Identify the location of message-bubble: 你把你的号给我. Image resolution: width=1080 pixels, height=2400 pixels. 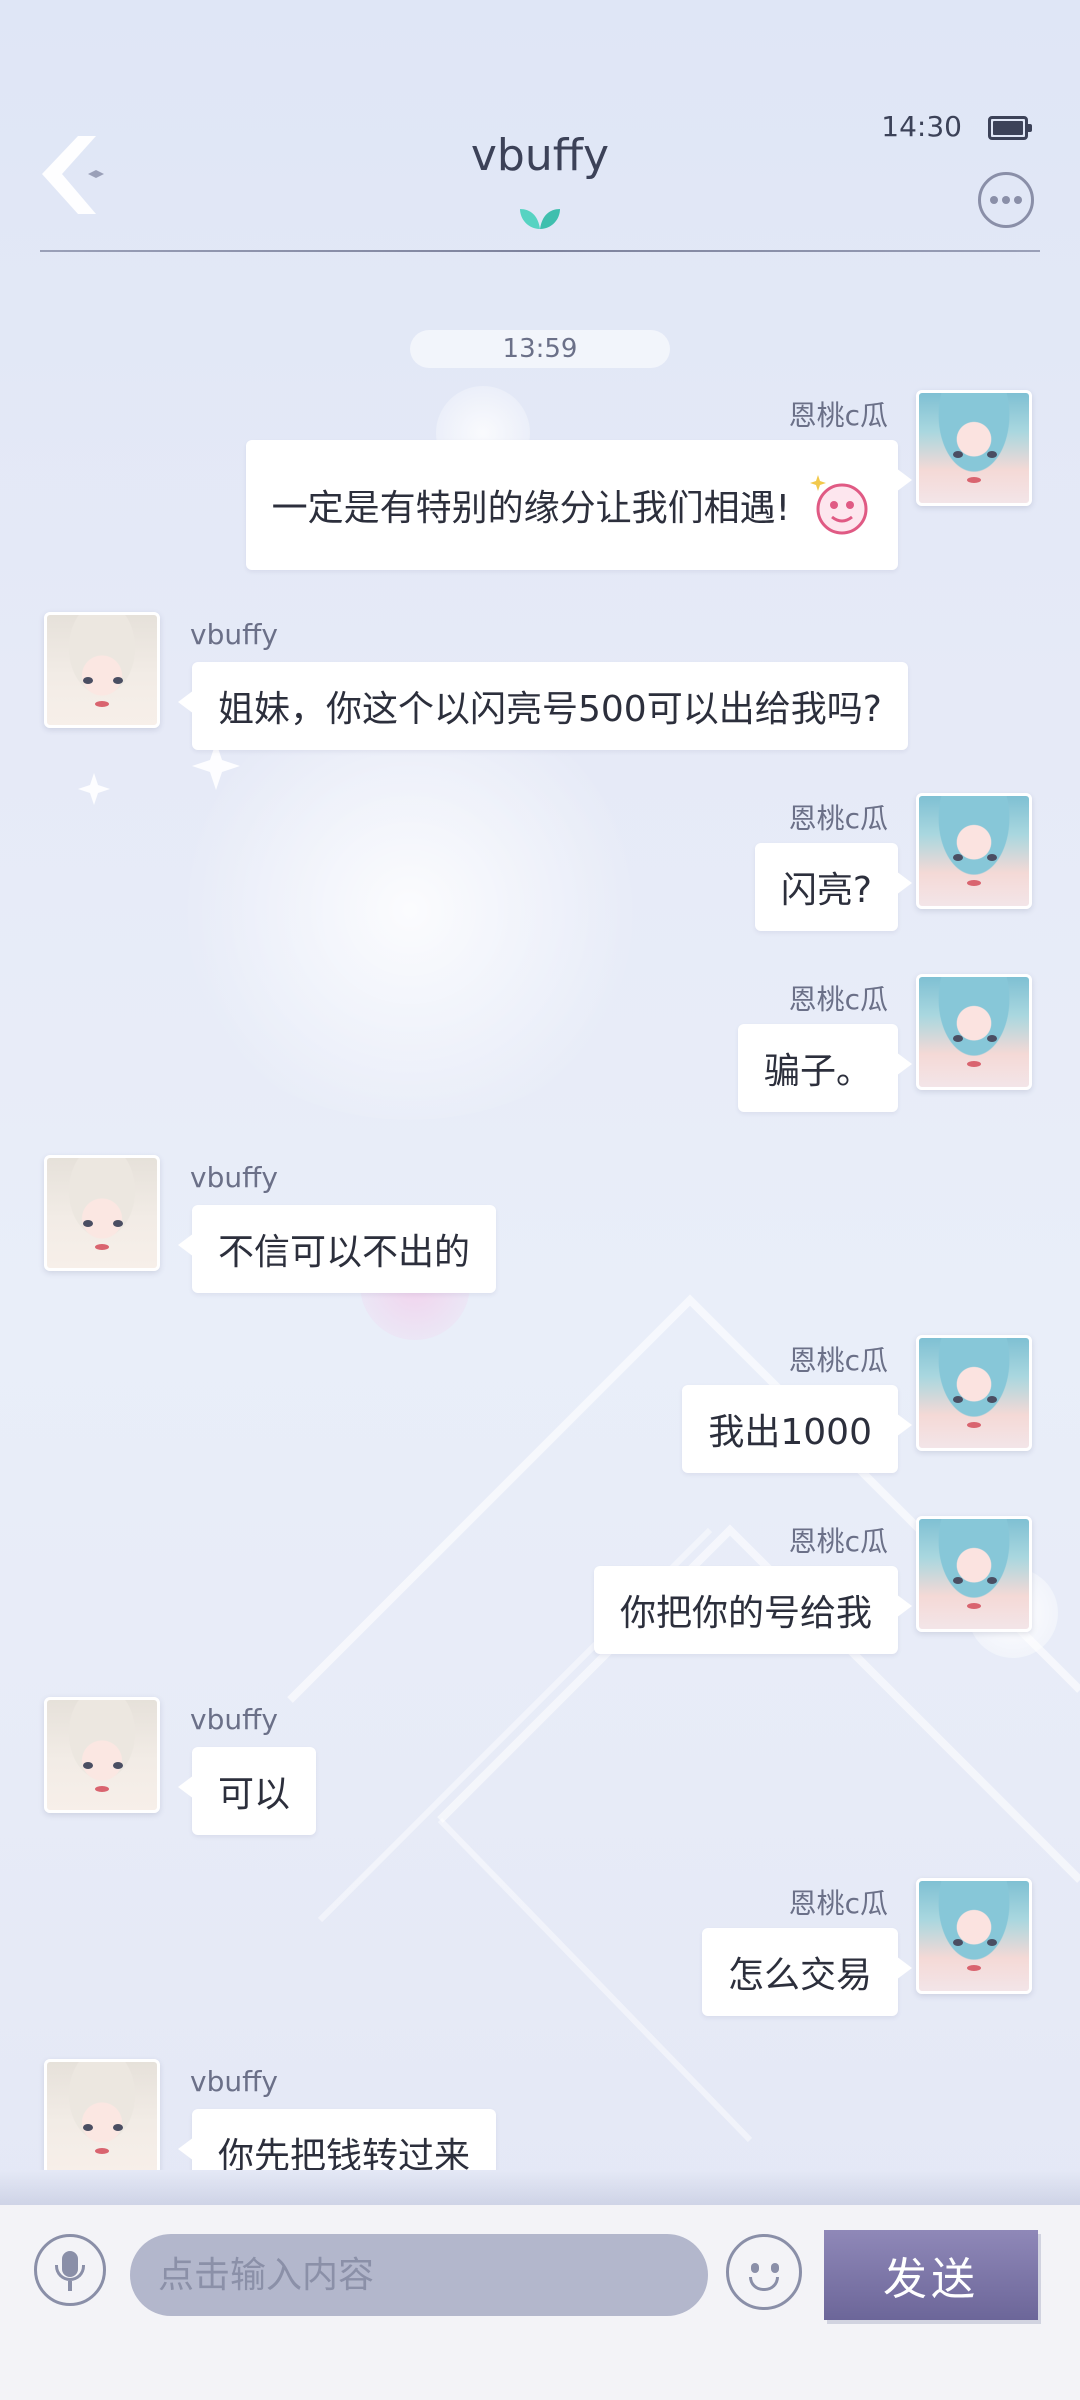
(753, 1610).